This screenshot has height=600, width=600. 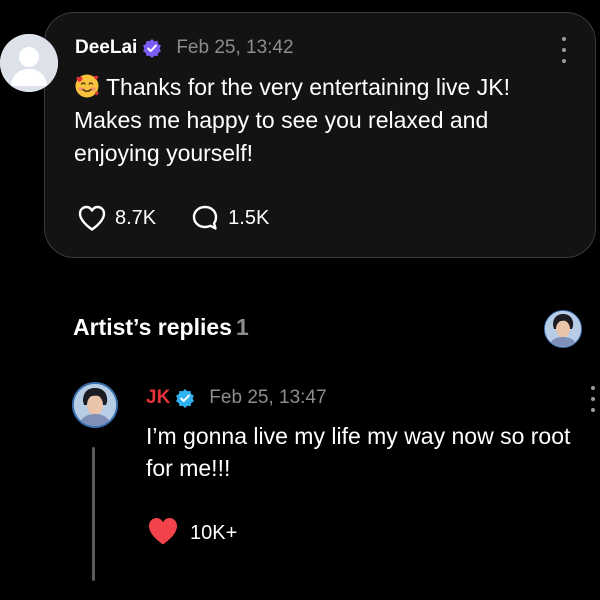 I want to click on post-timestamp: Feb 25, 13:42, so click(x=235, y=47).